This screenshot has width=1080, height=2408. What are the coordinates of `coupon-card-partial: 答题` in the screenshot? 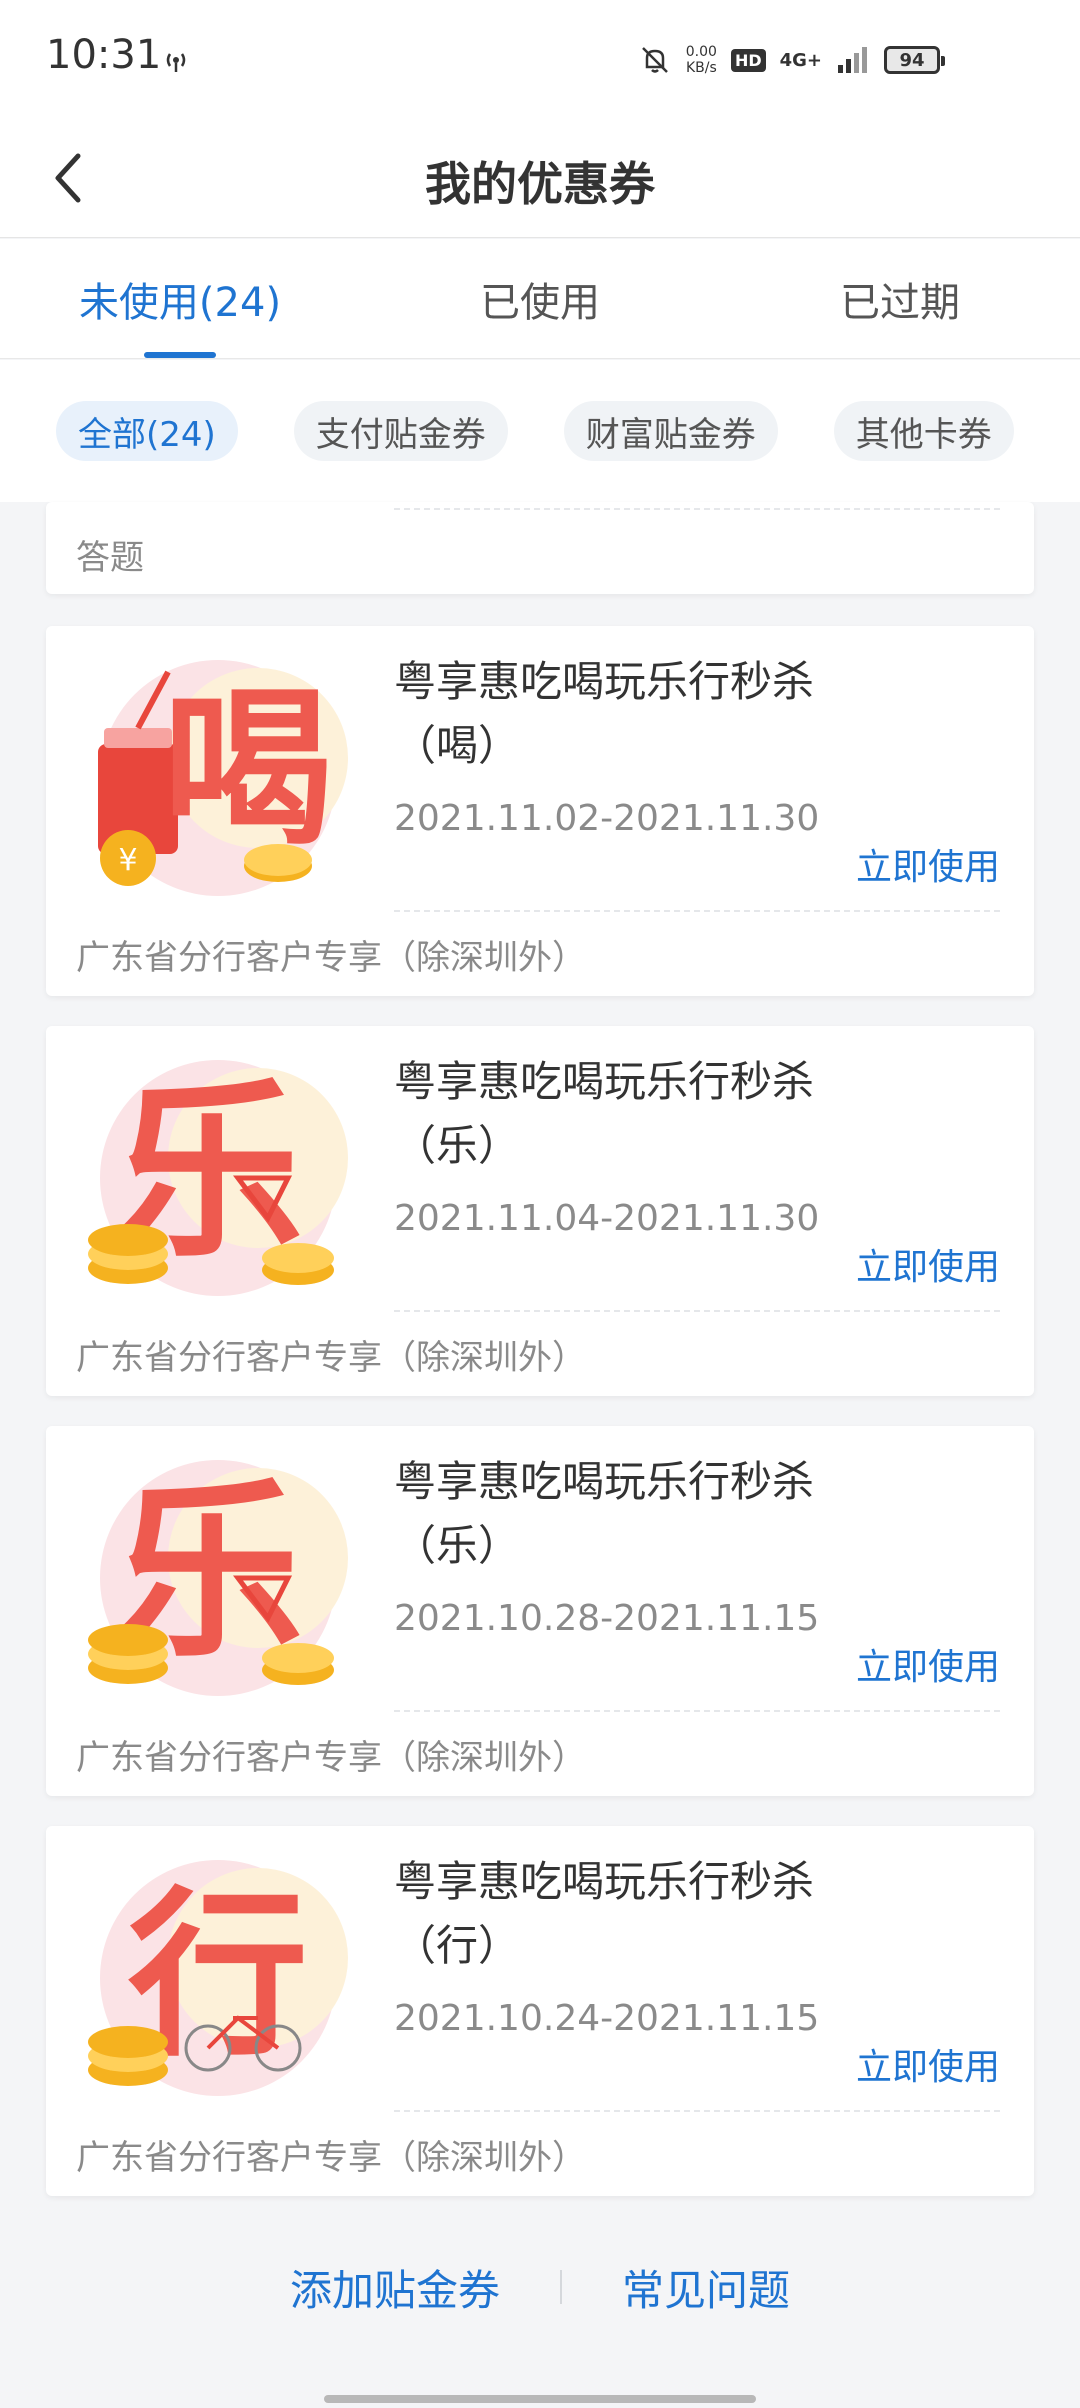 It's located at (540, 548).